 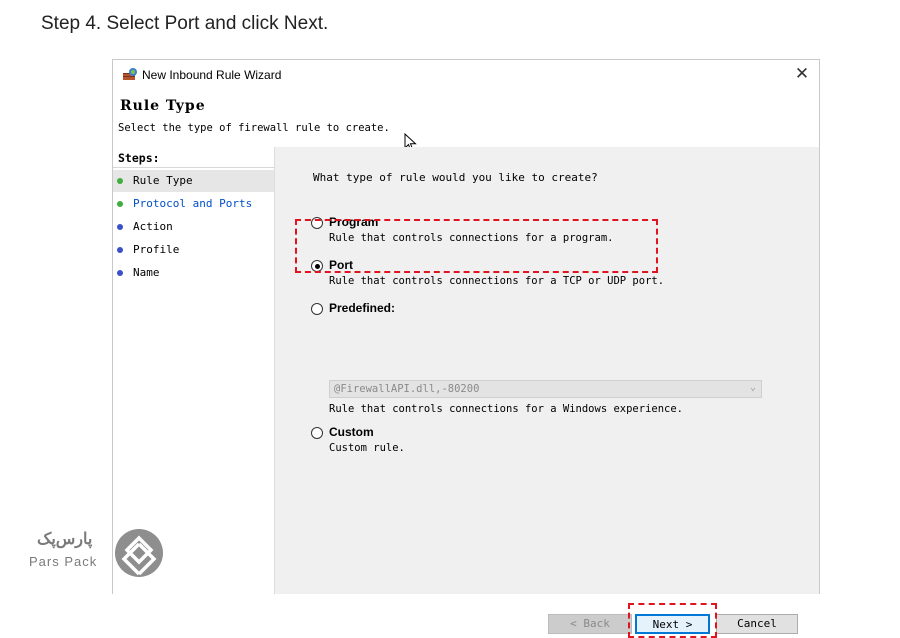 What do you see at coordinates (802, 74) in the screenshot?
I see `close-icon: ✕` at bounding box center [802, 74].